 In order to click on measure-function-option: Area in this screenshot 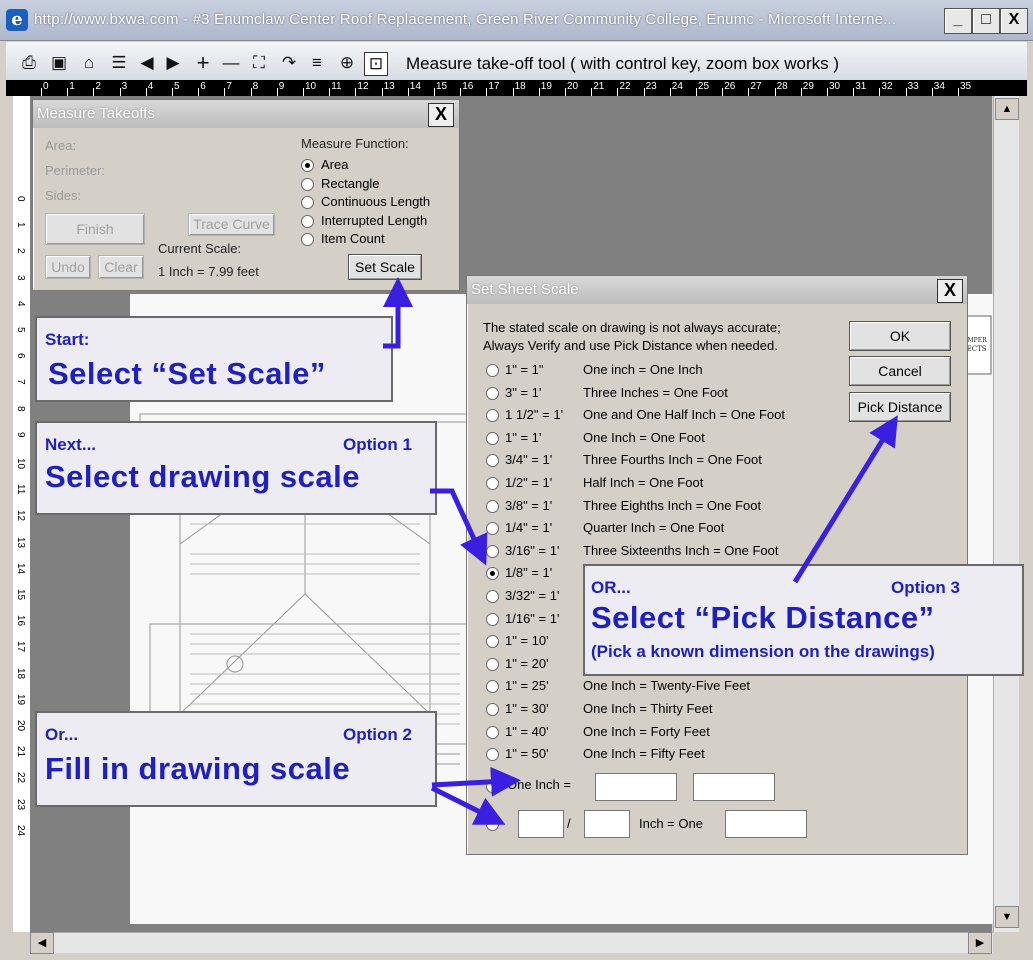, I will do `click(381, 165)`.